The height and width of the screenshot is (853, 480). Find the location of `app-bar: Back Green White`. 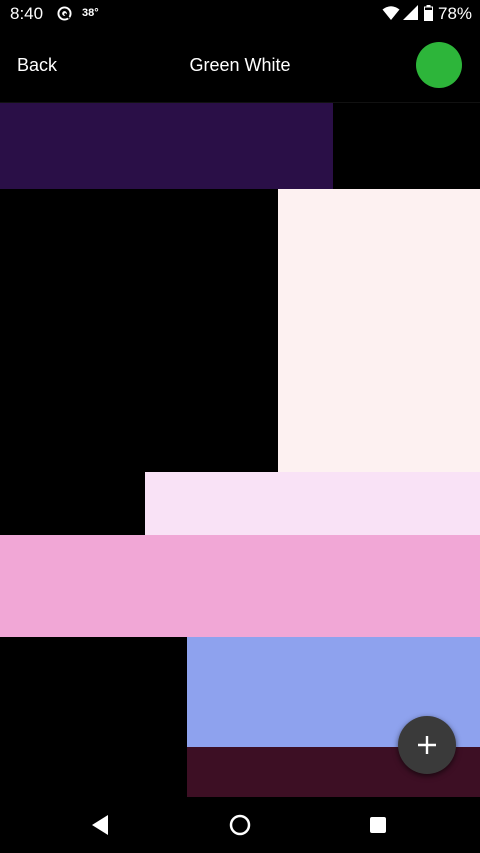

app-bar: Back Green White is located at coordinates (240, 65).